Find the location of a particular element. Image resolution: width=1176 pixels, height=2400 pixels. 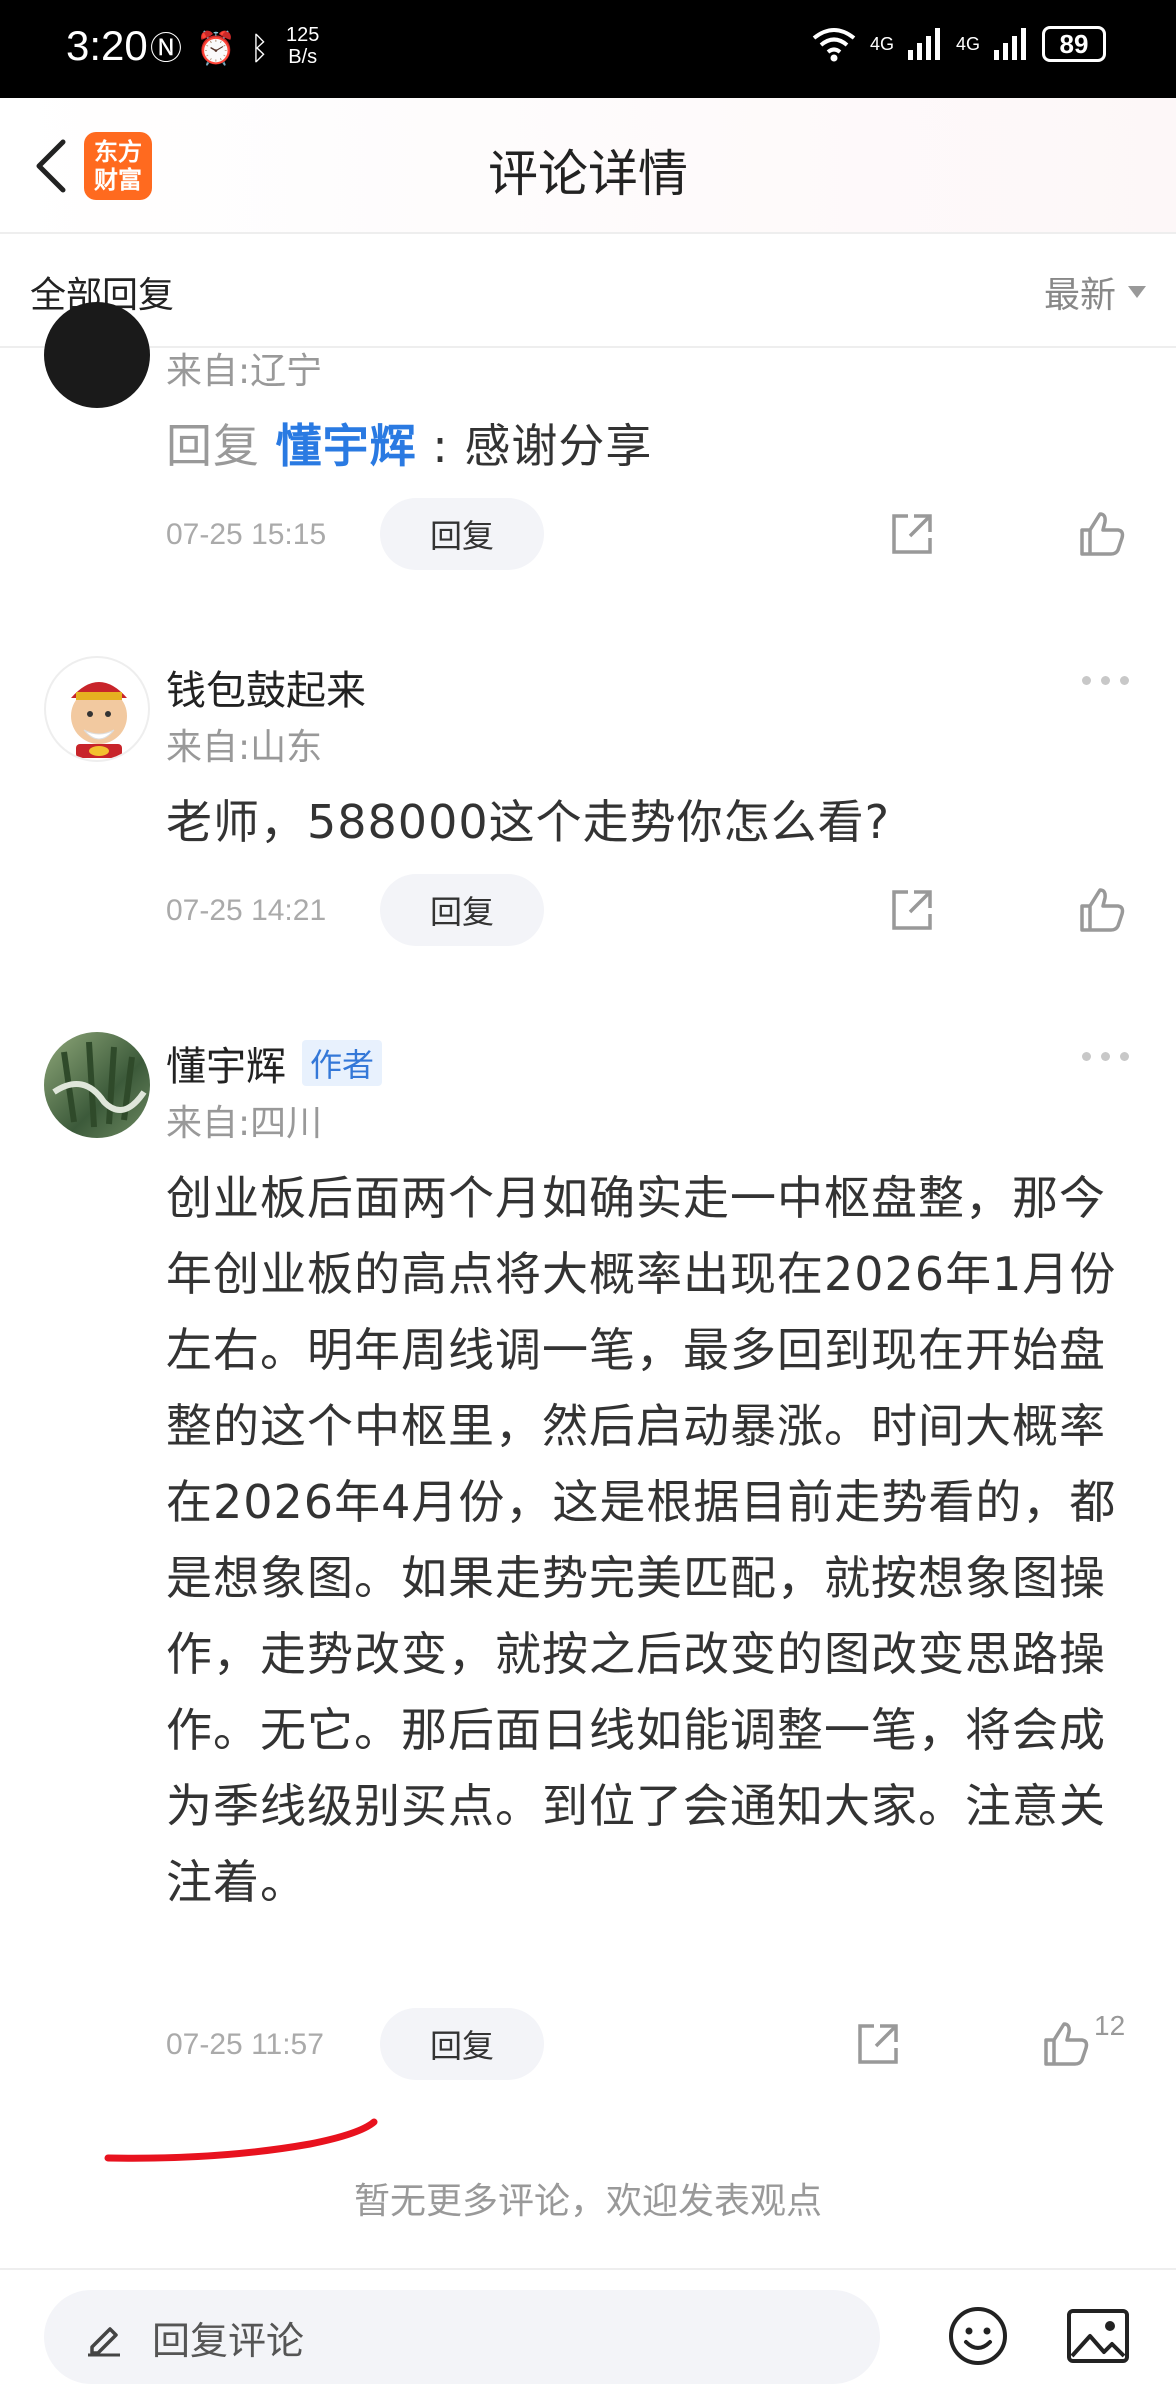

network-speed: 125 B/s is located at coordinates (302, 46).